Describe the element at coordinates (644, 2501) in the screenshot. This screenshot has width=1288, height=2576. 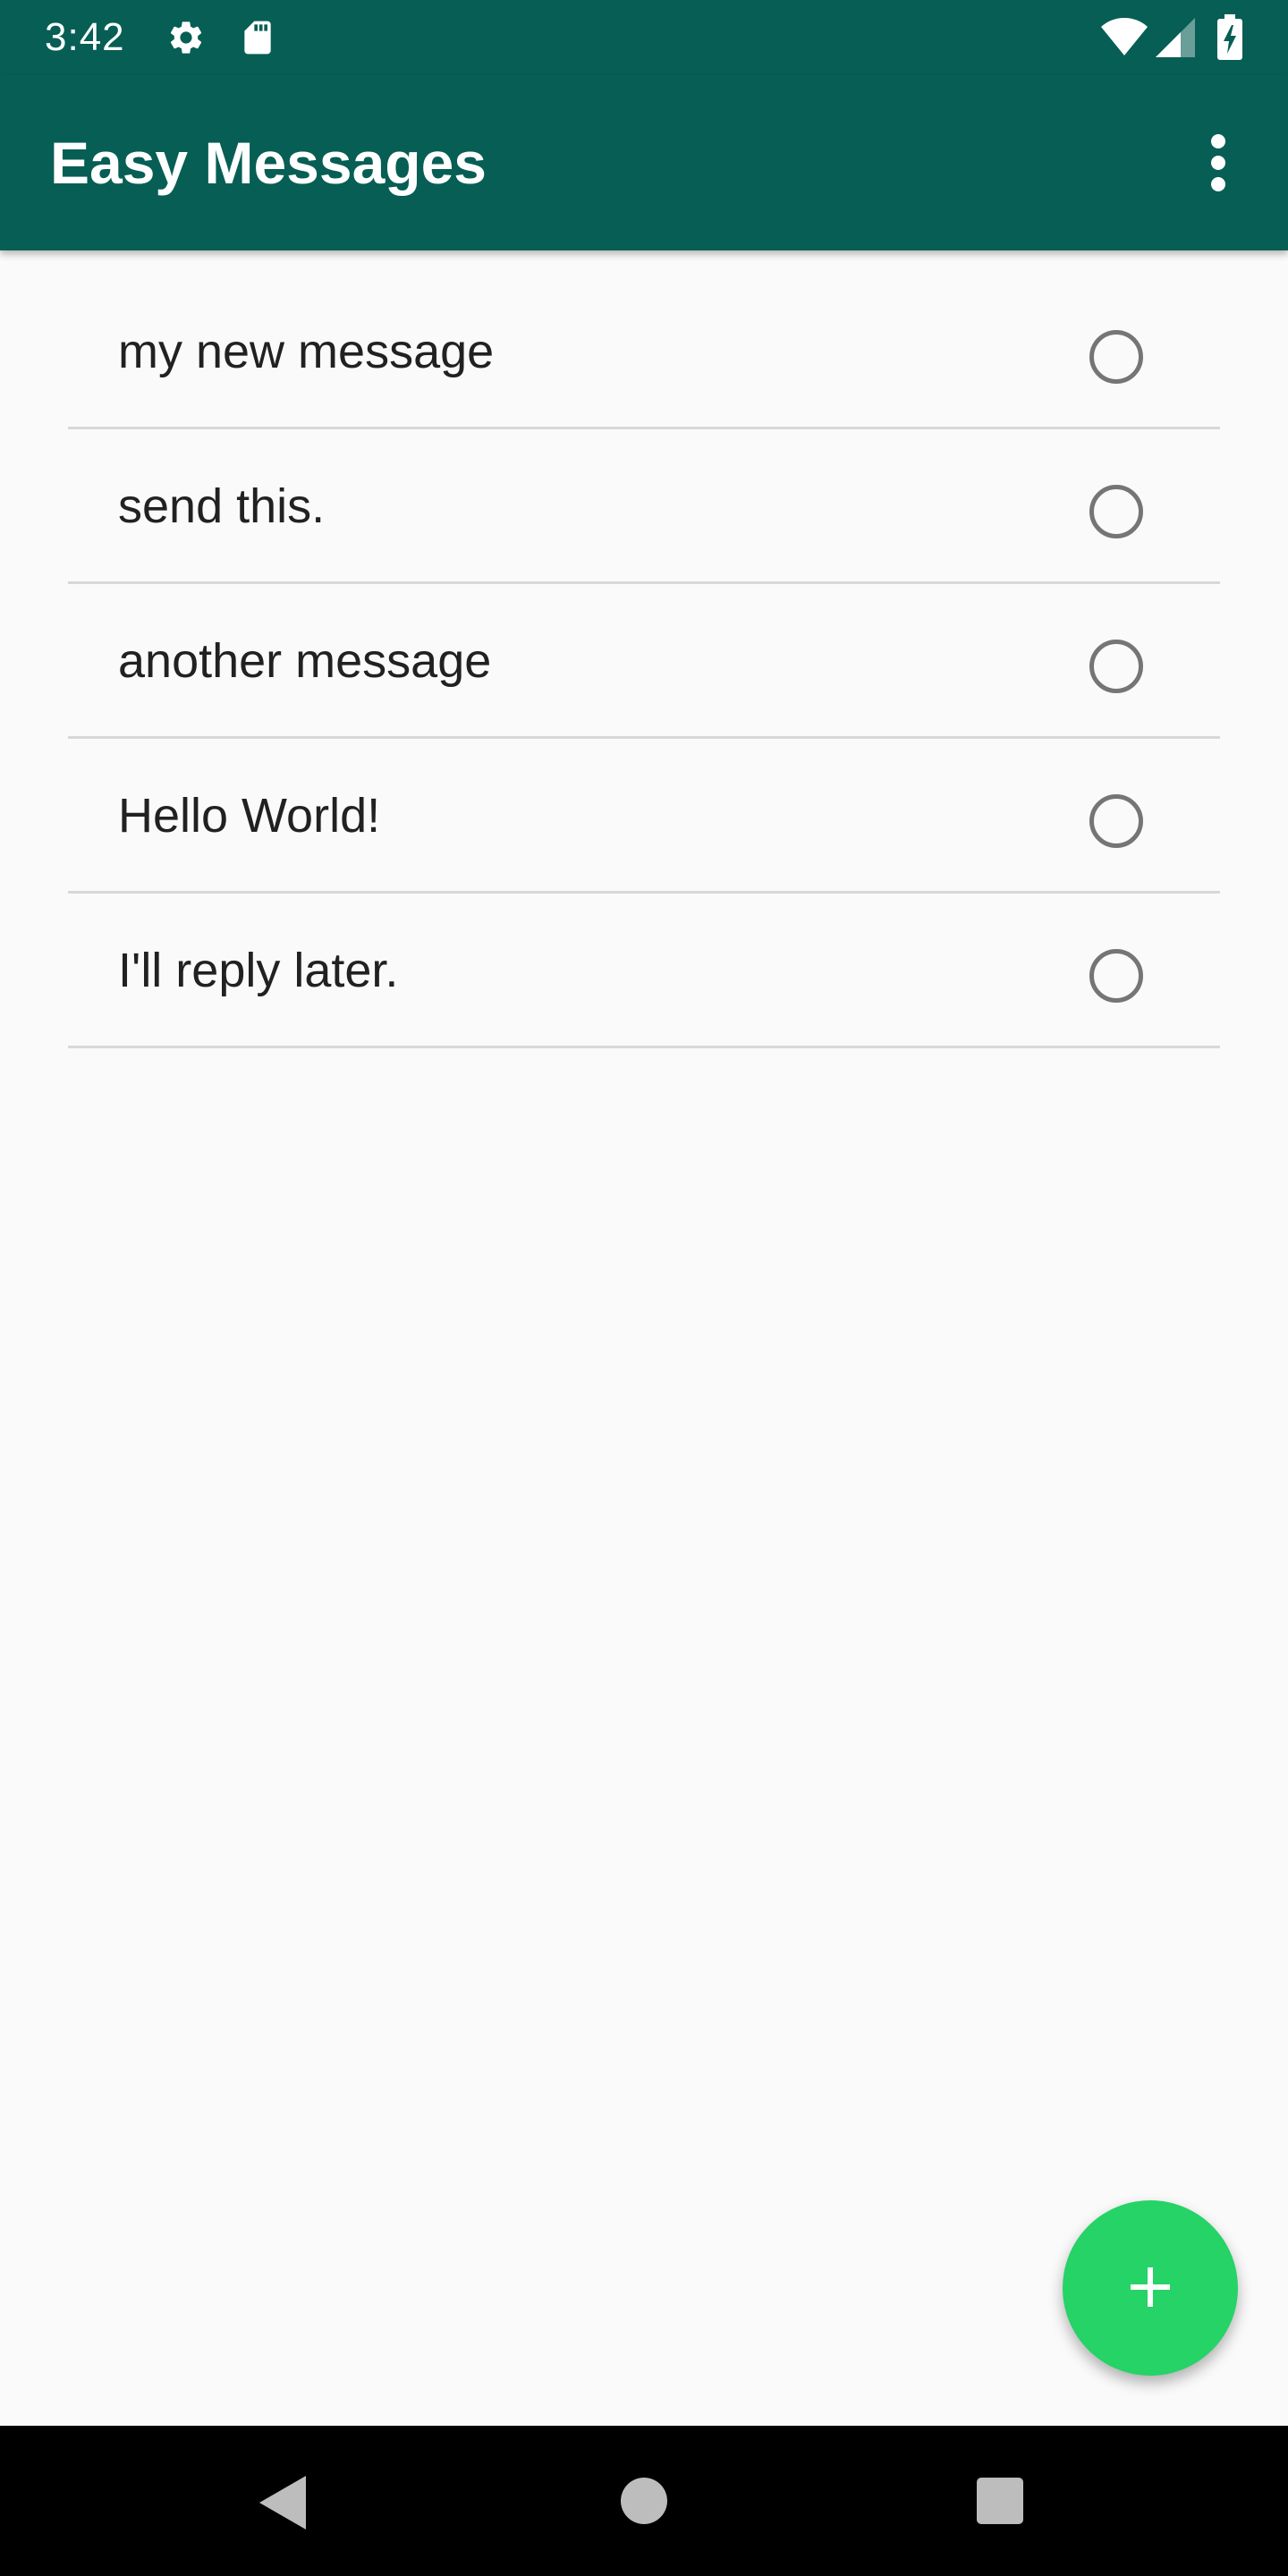
I see `home-icon` at that location.